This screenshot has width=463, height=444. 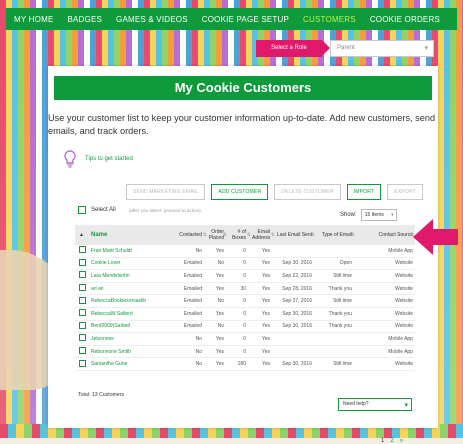 What do you see at coordinates (375, 404) in the screenshot?
I see `help-select: Need help? ▾` at bounding box center [375, 404].